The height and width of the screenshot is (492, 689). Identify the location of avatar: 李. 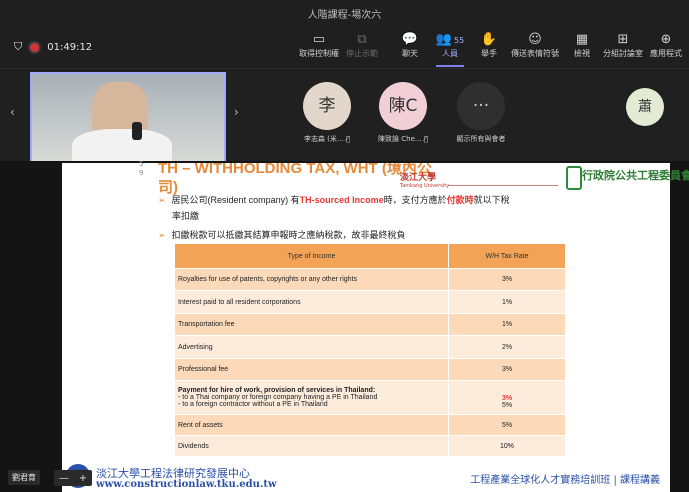
(327, 106).